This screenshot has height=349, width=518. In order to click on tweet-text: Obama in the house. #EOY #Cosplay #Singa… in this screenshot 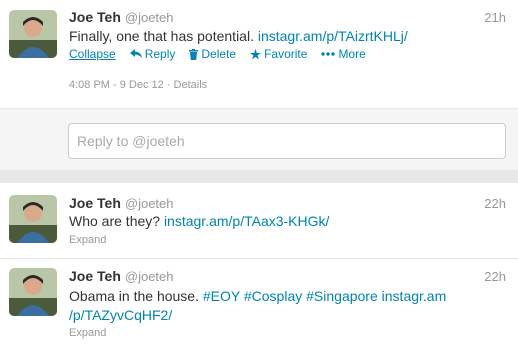, I will do `click(279, 306)`.